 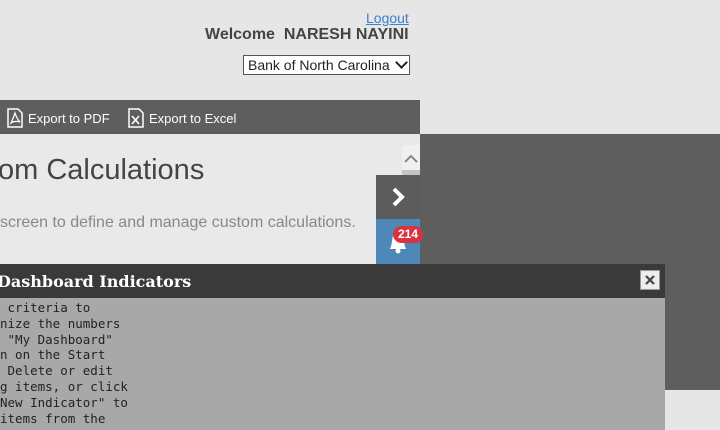 What do you see at coordinates (64, 402) in the screenshot?
I see `dialog-text-line: New Indicator" to` at bounding box center [64, 402].